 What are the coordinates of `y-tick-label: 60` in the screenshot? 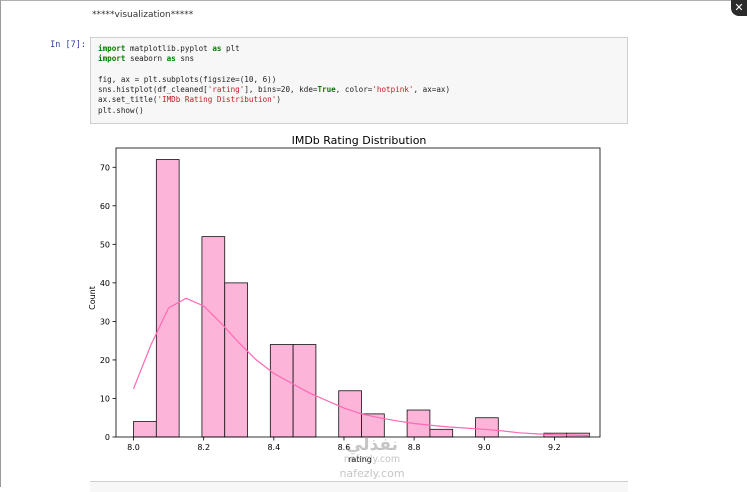 It's located at (105, 206).